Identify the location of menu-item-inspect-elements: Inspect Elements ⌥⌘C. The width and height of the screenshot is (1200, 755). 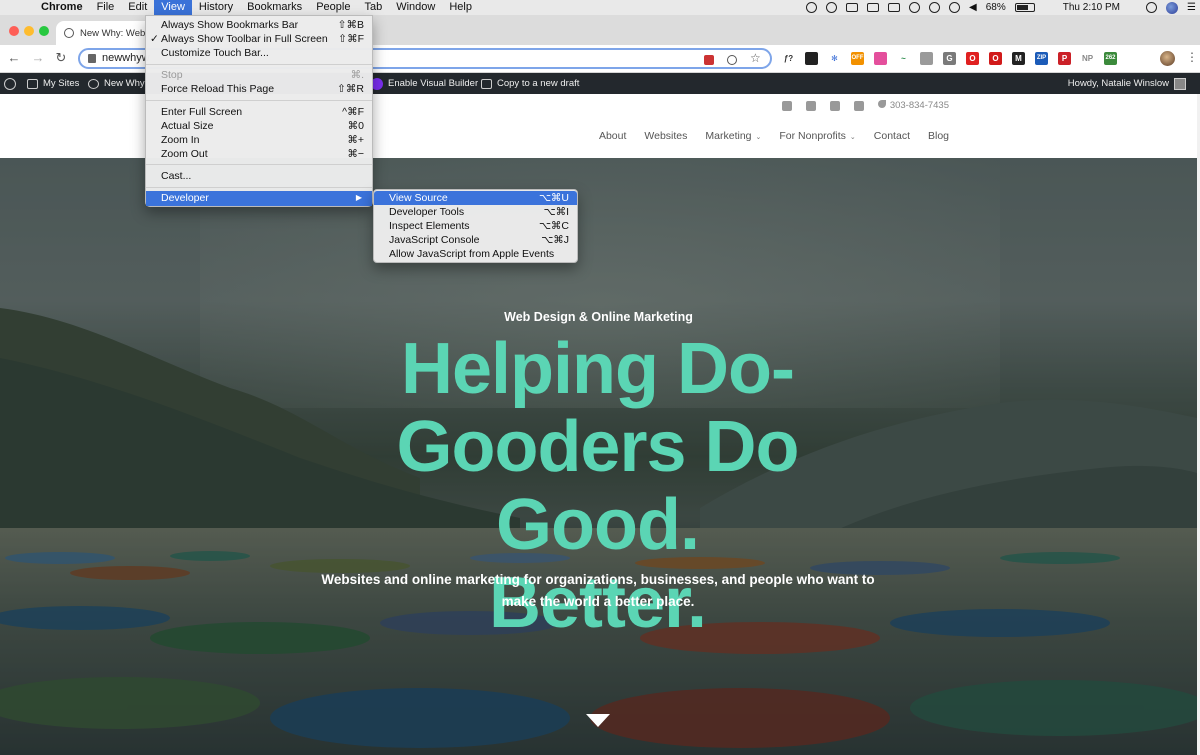
(475, 226).